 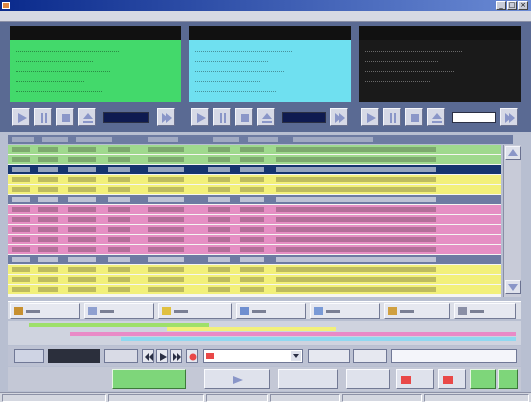 What do you see at coordinates (512, 221) in the screenshot?
I see `playlist-scrollbar` at bounding box center [512, 221].